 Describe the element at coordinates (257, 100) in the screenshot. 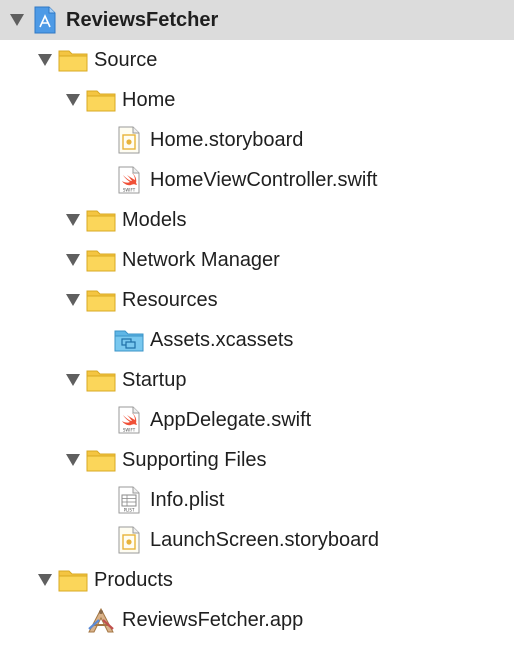

I see `tree-row-home: Home` at that location.